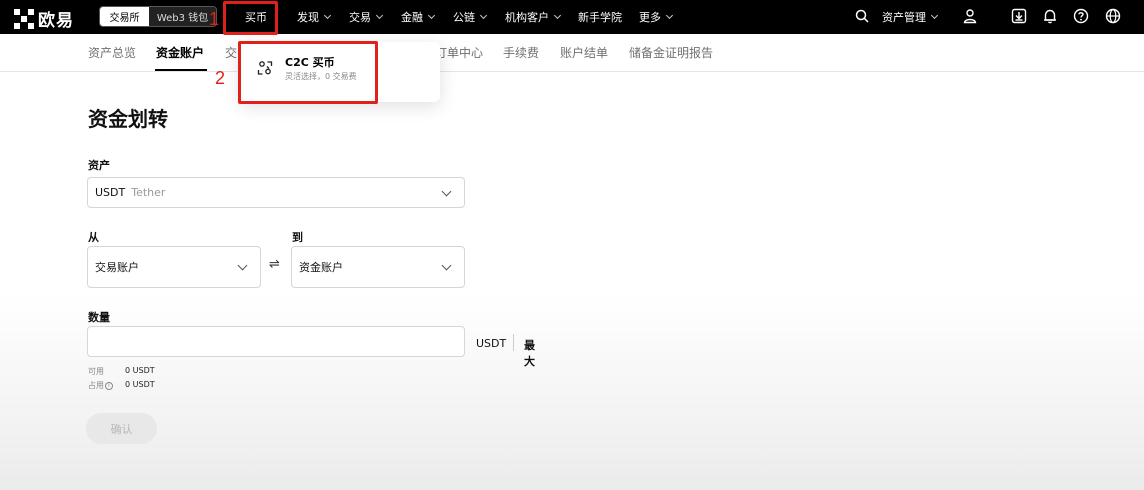 The image size is (1144, 490). Describe the element at coordinates (464, 17) in the screenshot. I see `nav-label: 公链` at that location.